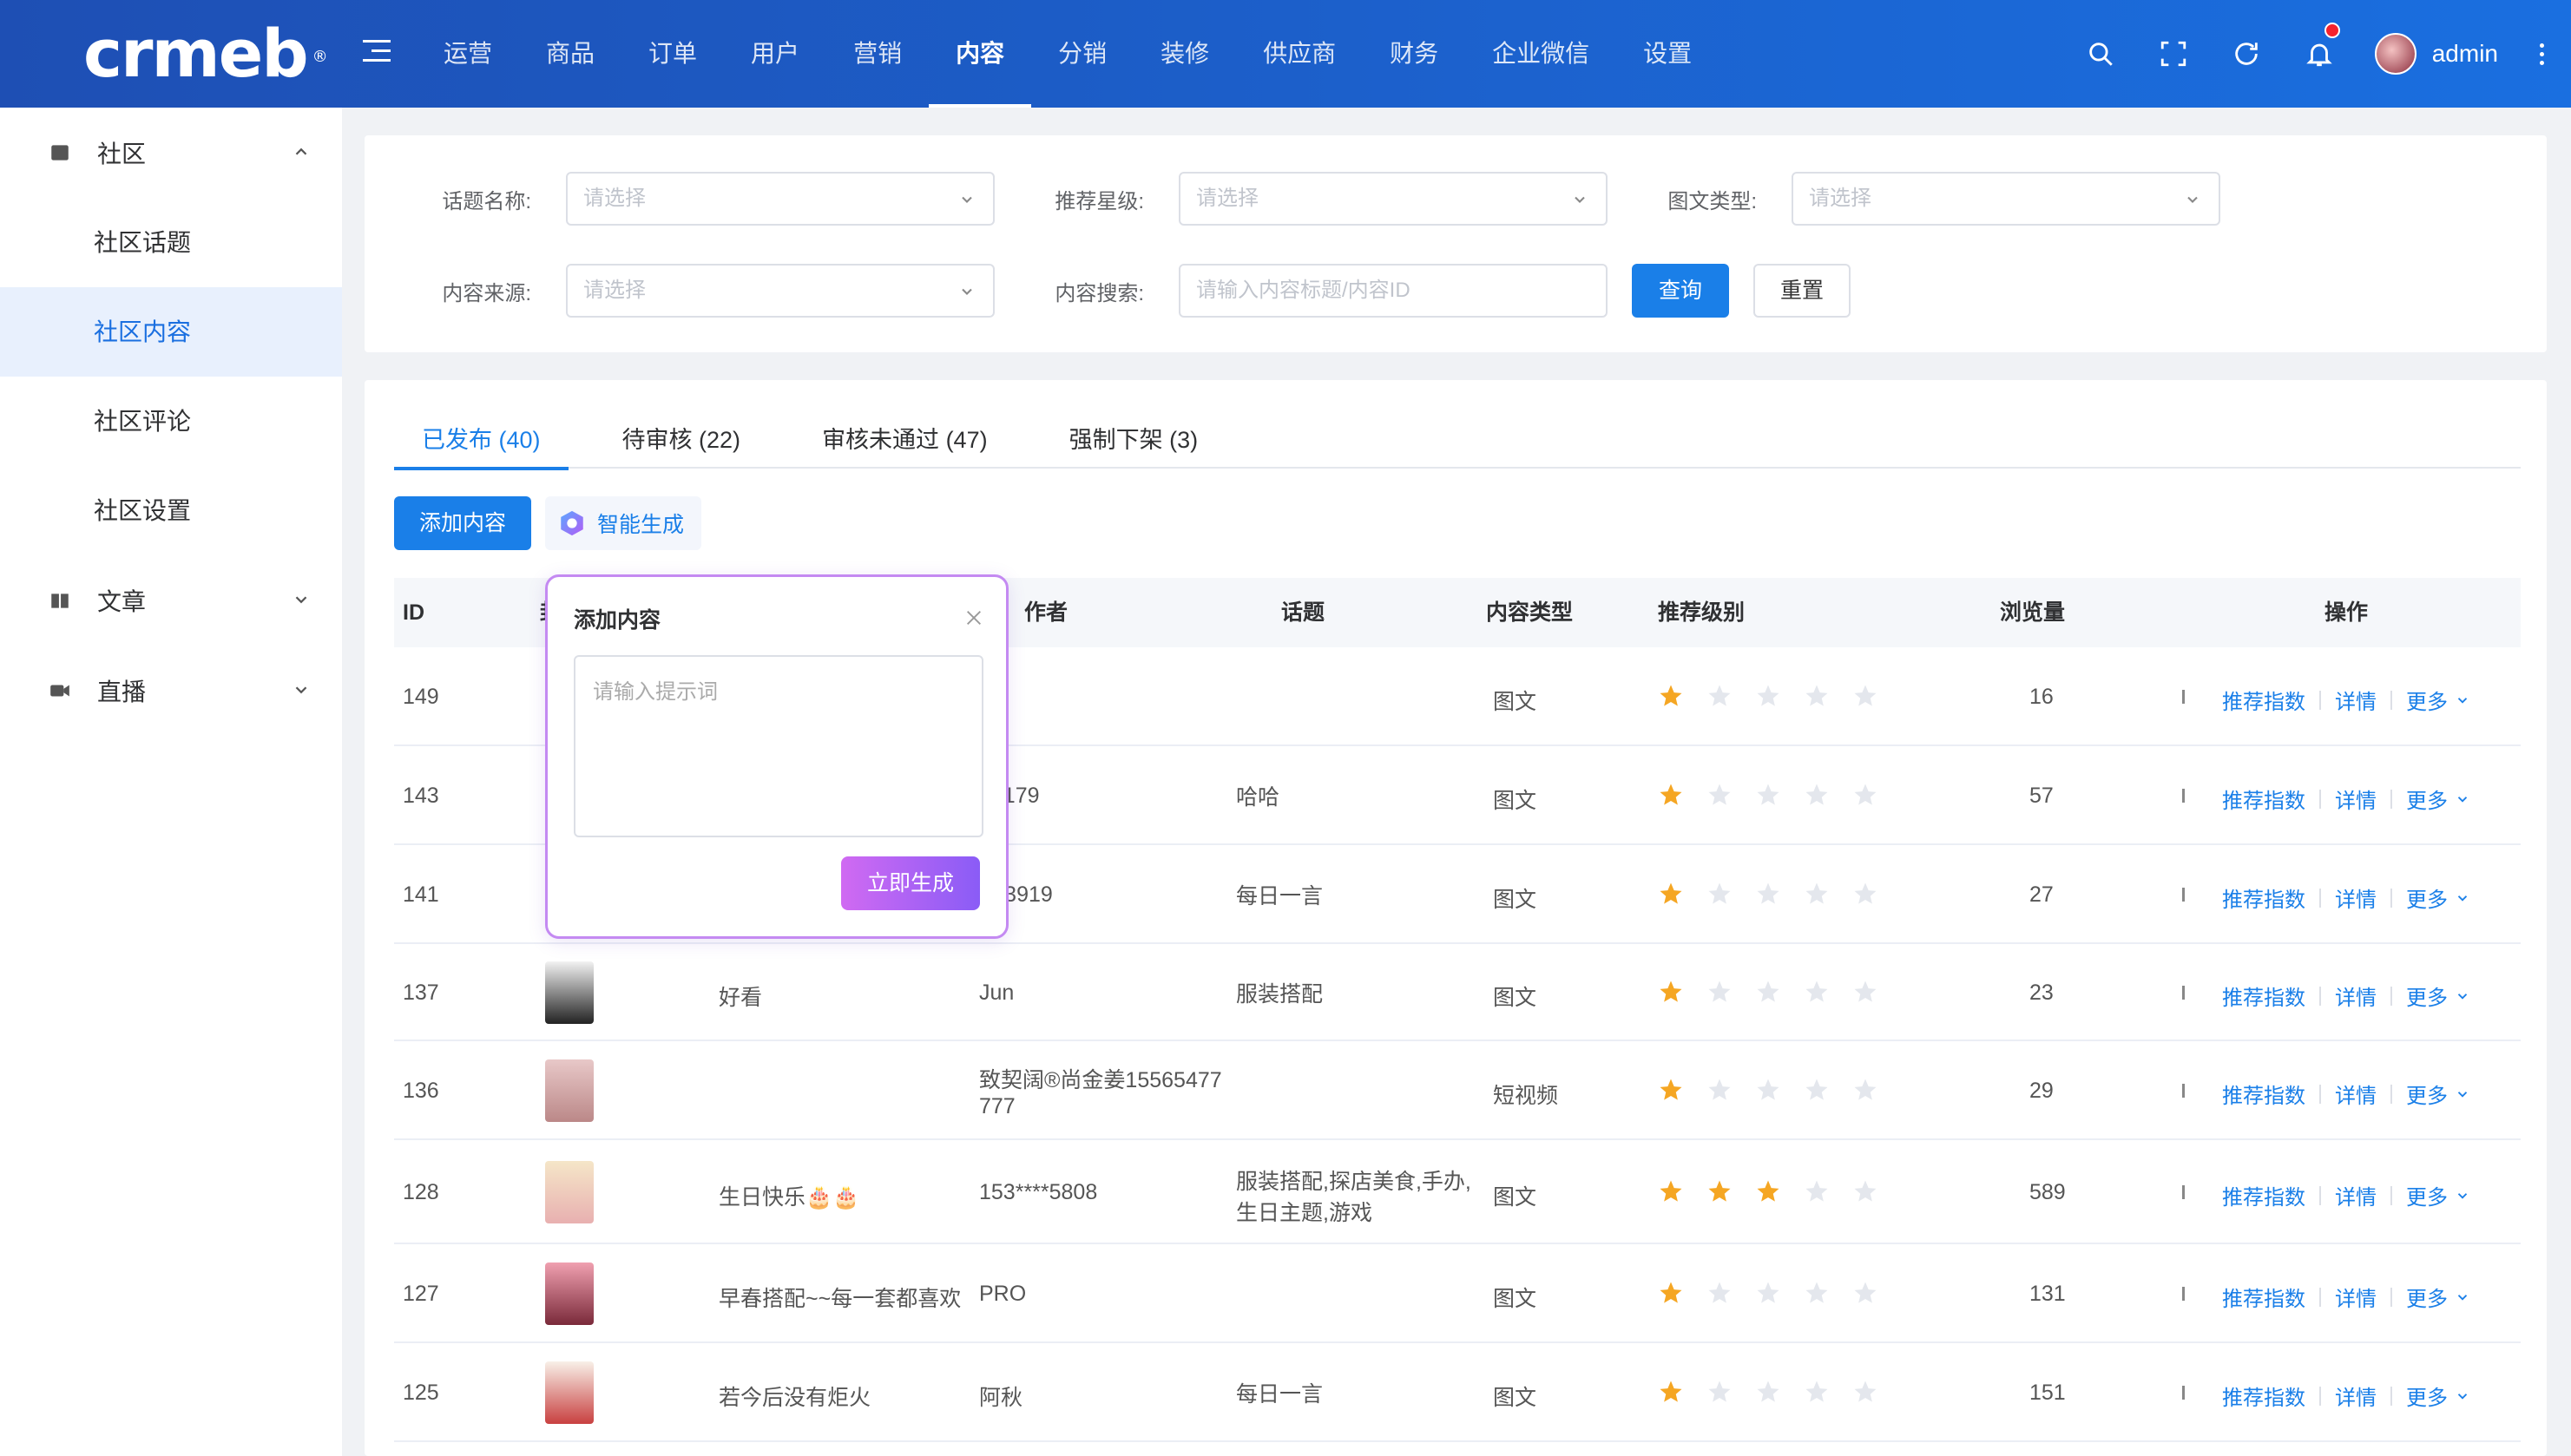 Image resolution: width=2571 pixels, height=1456 pixels. What do you see at coordinates (2006, 199) in the screenshot?
I see `type-select: 请选择` at bounding box center [2006, 199].